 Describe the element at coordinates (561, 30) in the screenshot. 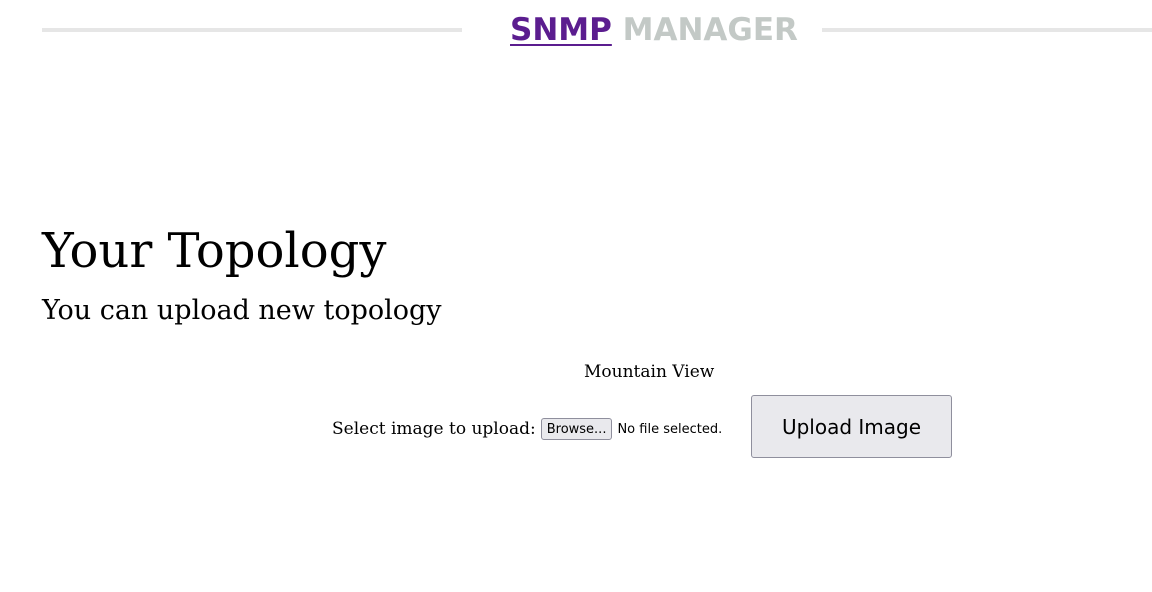

I see `home-link: SNMP` at that location.